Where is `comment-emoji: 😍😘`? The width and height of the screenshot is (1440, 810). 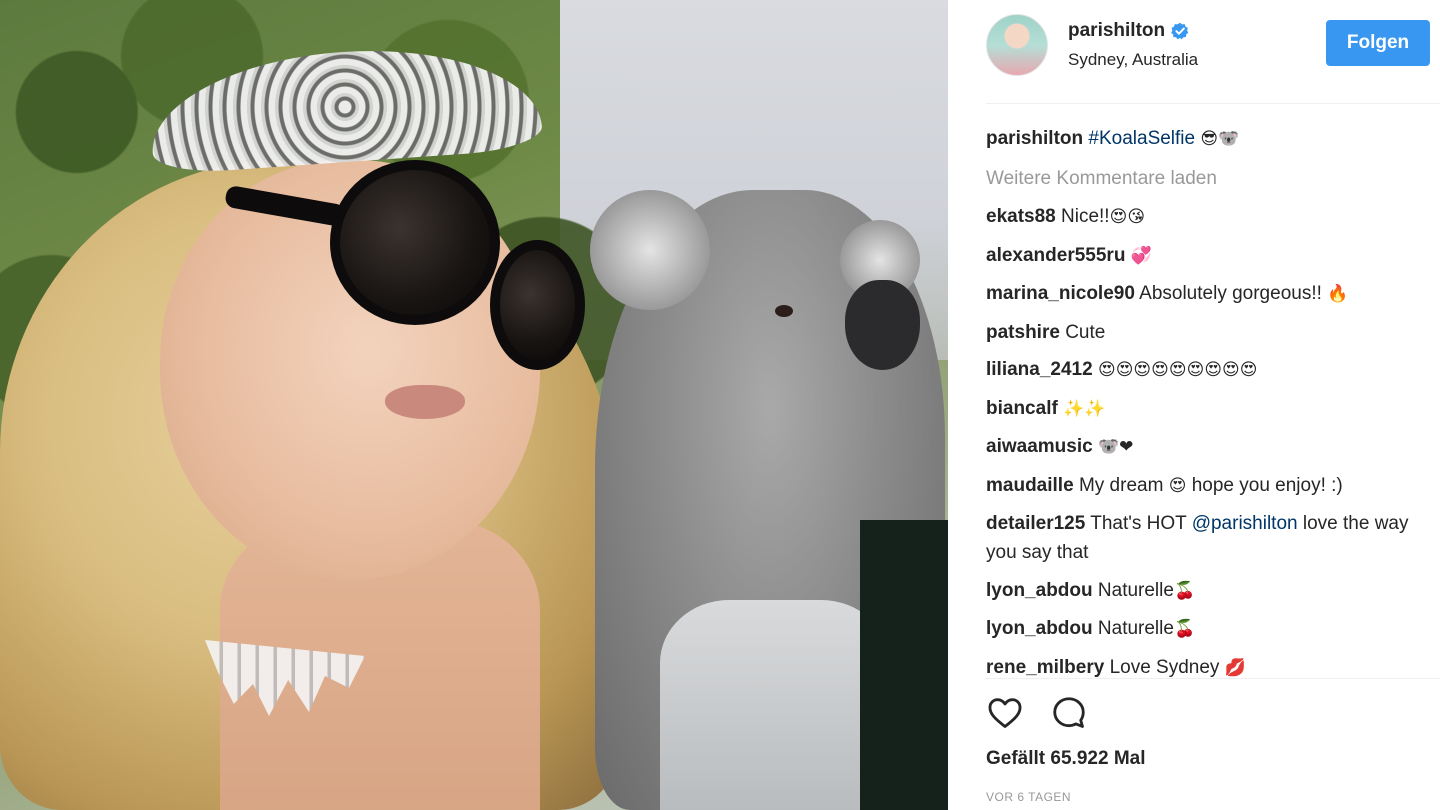
comment-emoji: 😍😘 is located at coordinates (1127, 217).